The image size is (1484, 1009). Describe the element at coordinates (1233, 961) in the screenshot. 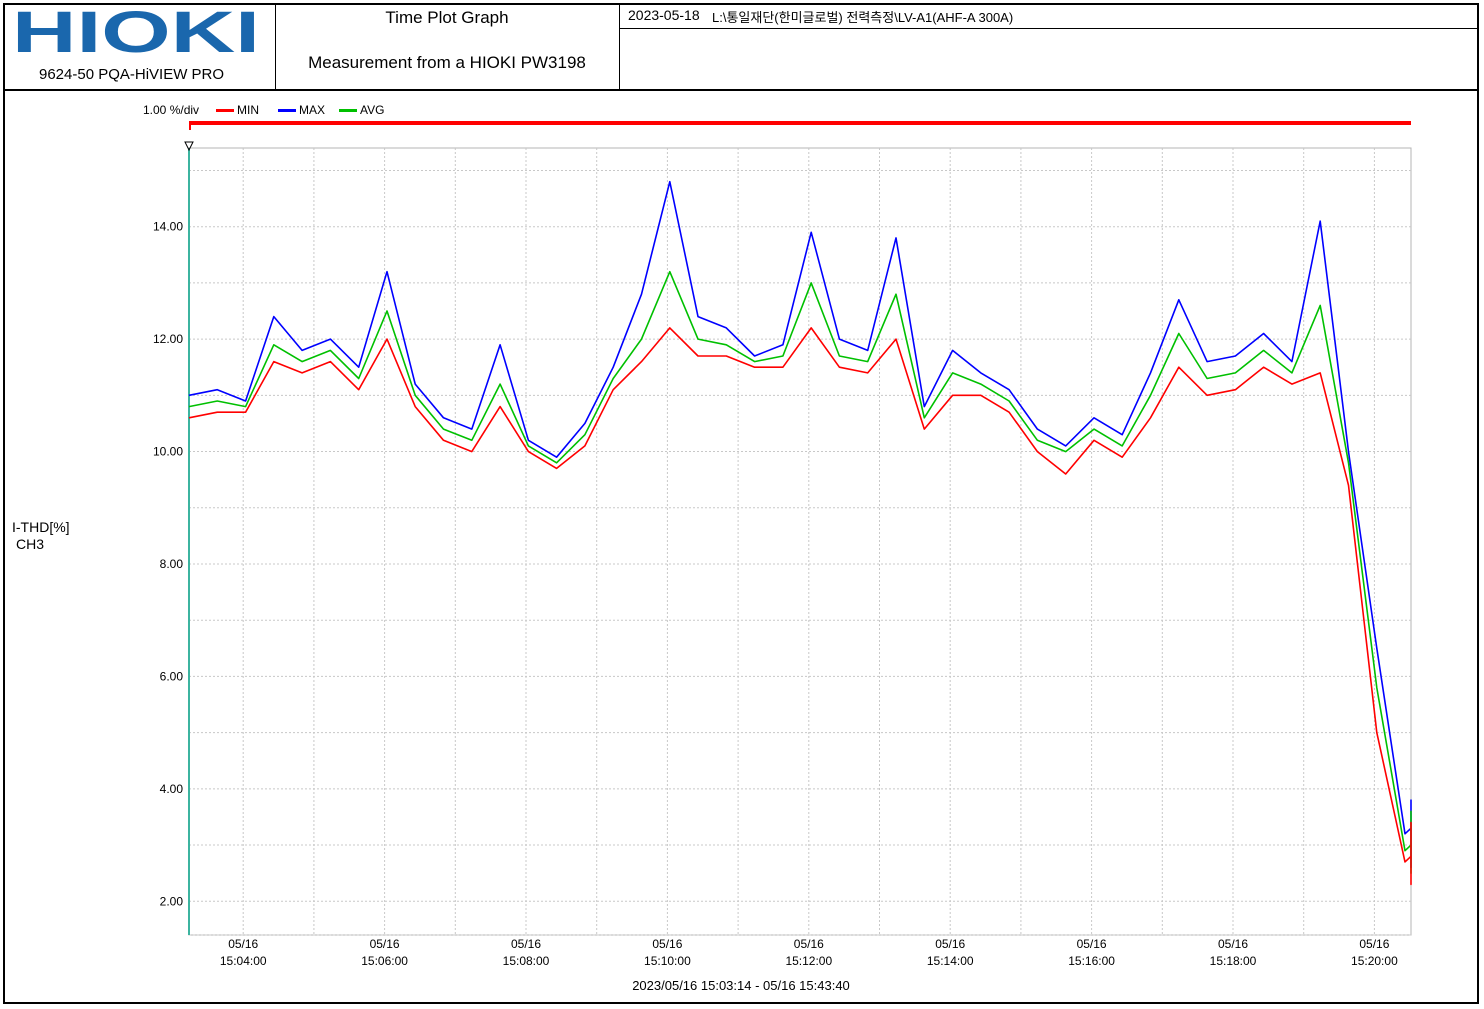

I see `x-tick-time-label: 15:18:00` at that location.